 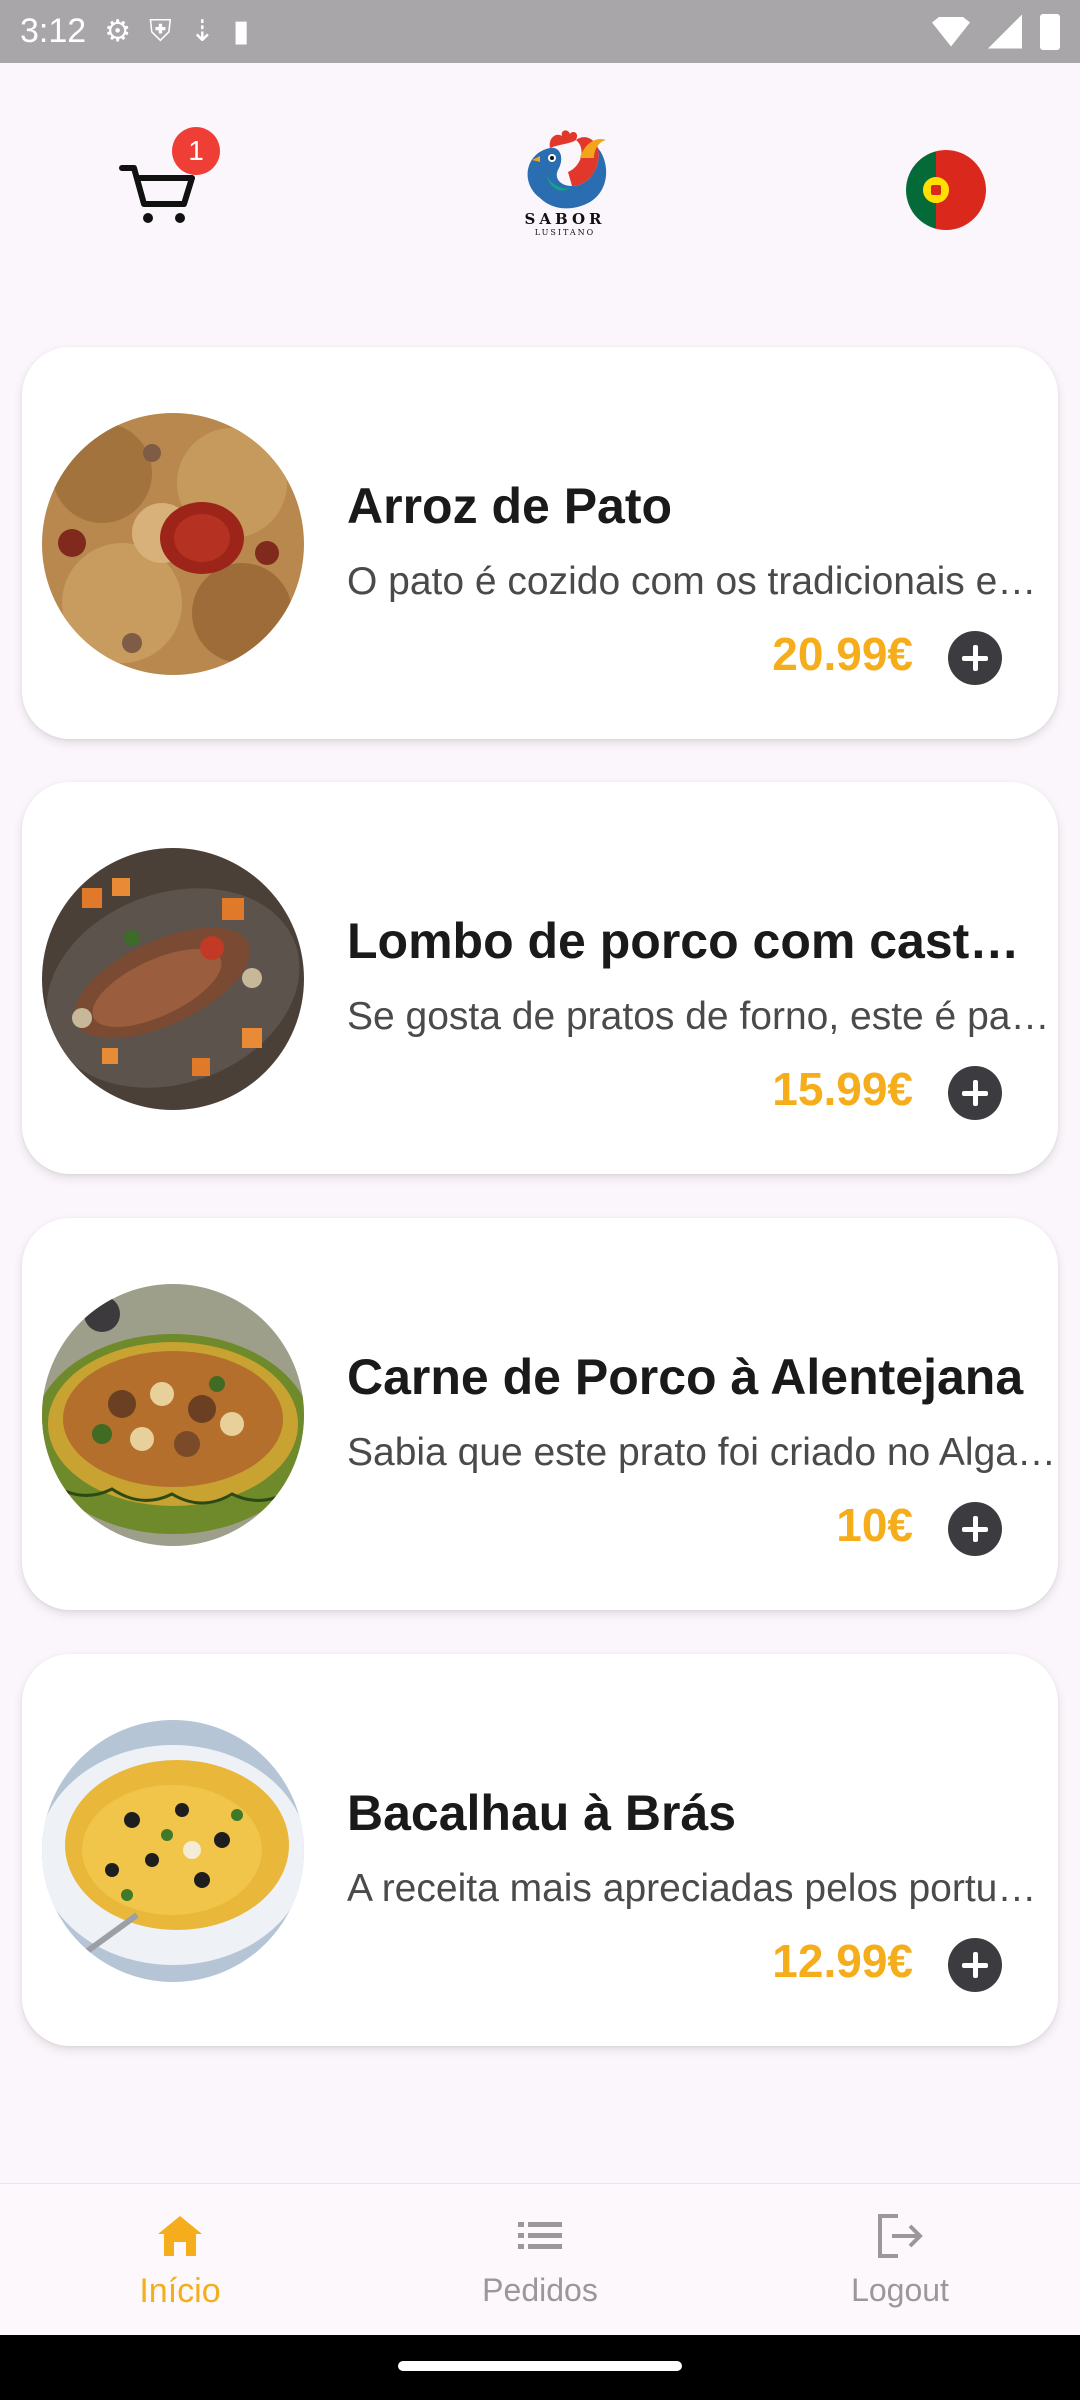 I want to click on bottom-navigation: Início Pedidos Logout, so click(x=540, y=2259).